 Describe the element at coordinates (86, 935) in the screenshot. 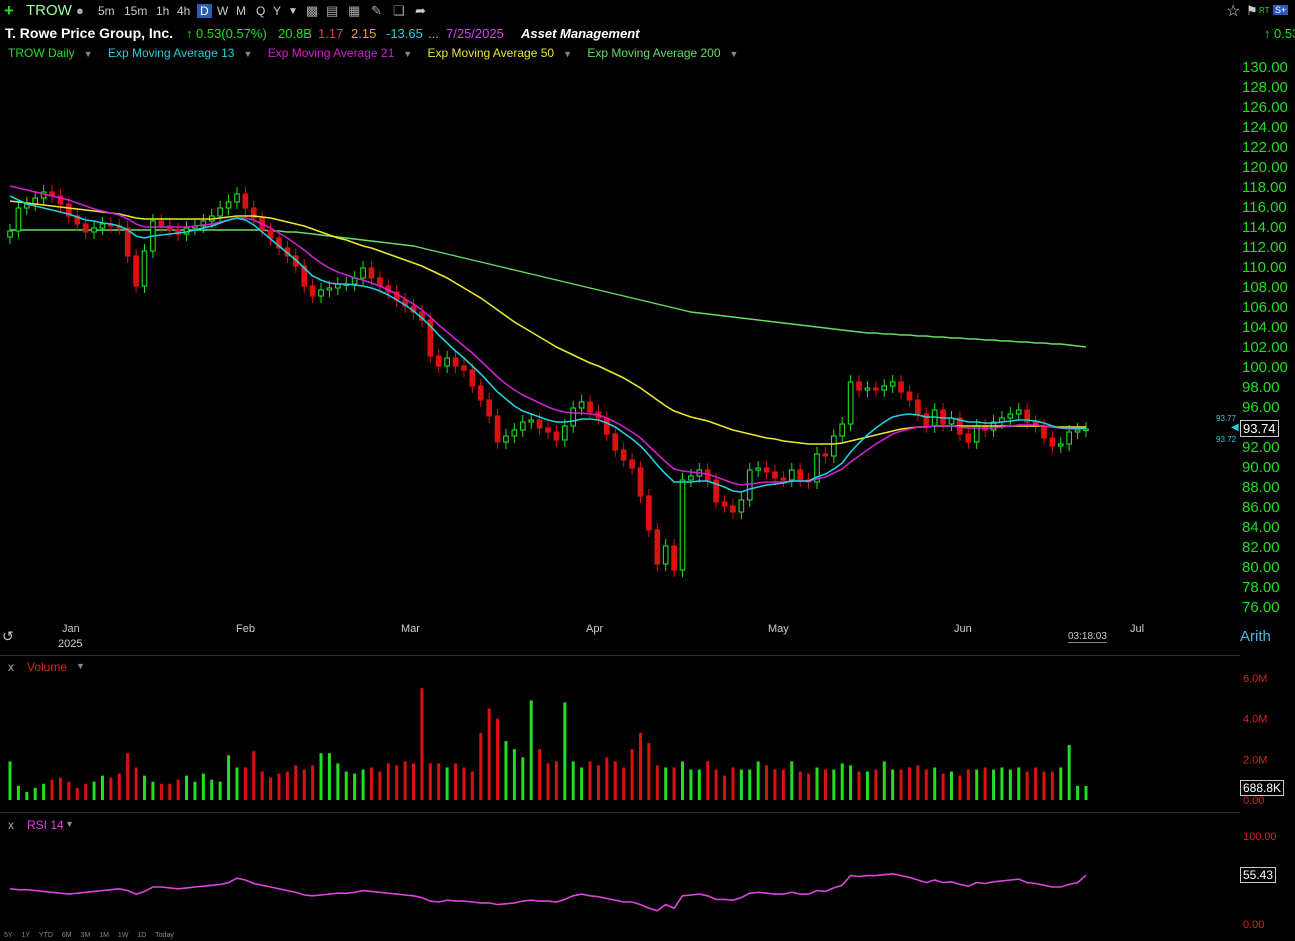

I see `range-3m: 3M` at that location.